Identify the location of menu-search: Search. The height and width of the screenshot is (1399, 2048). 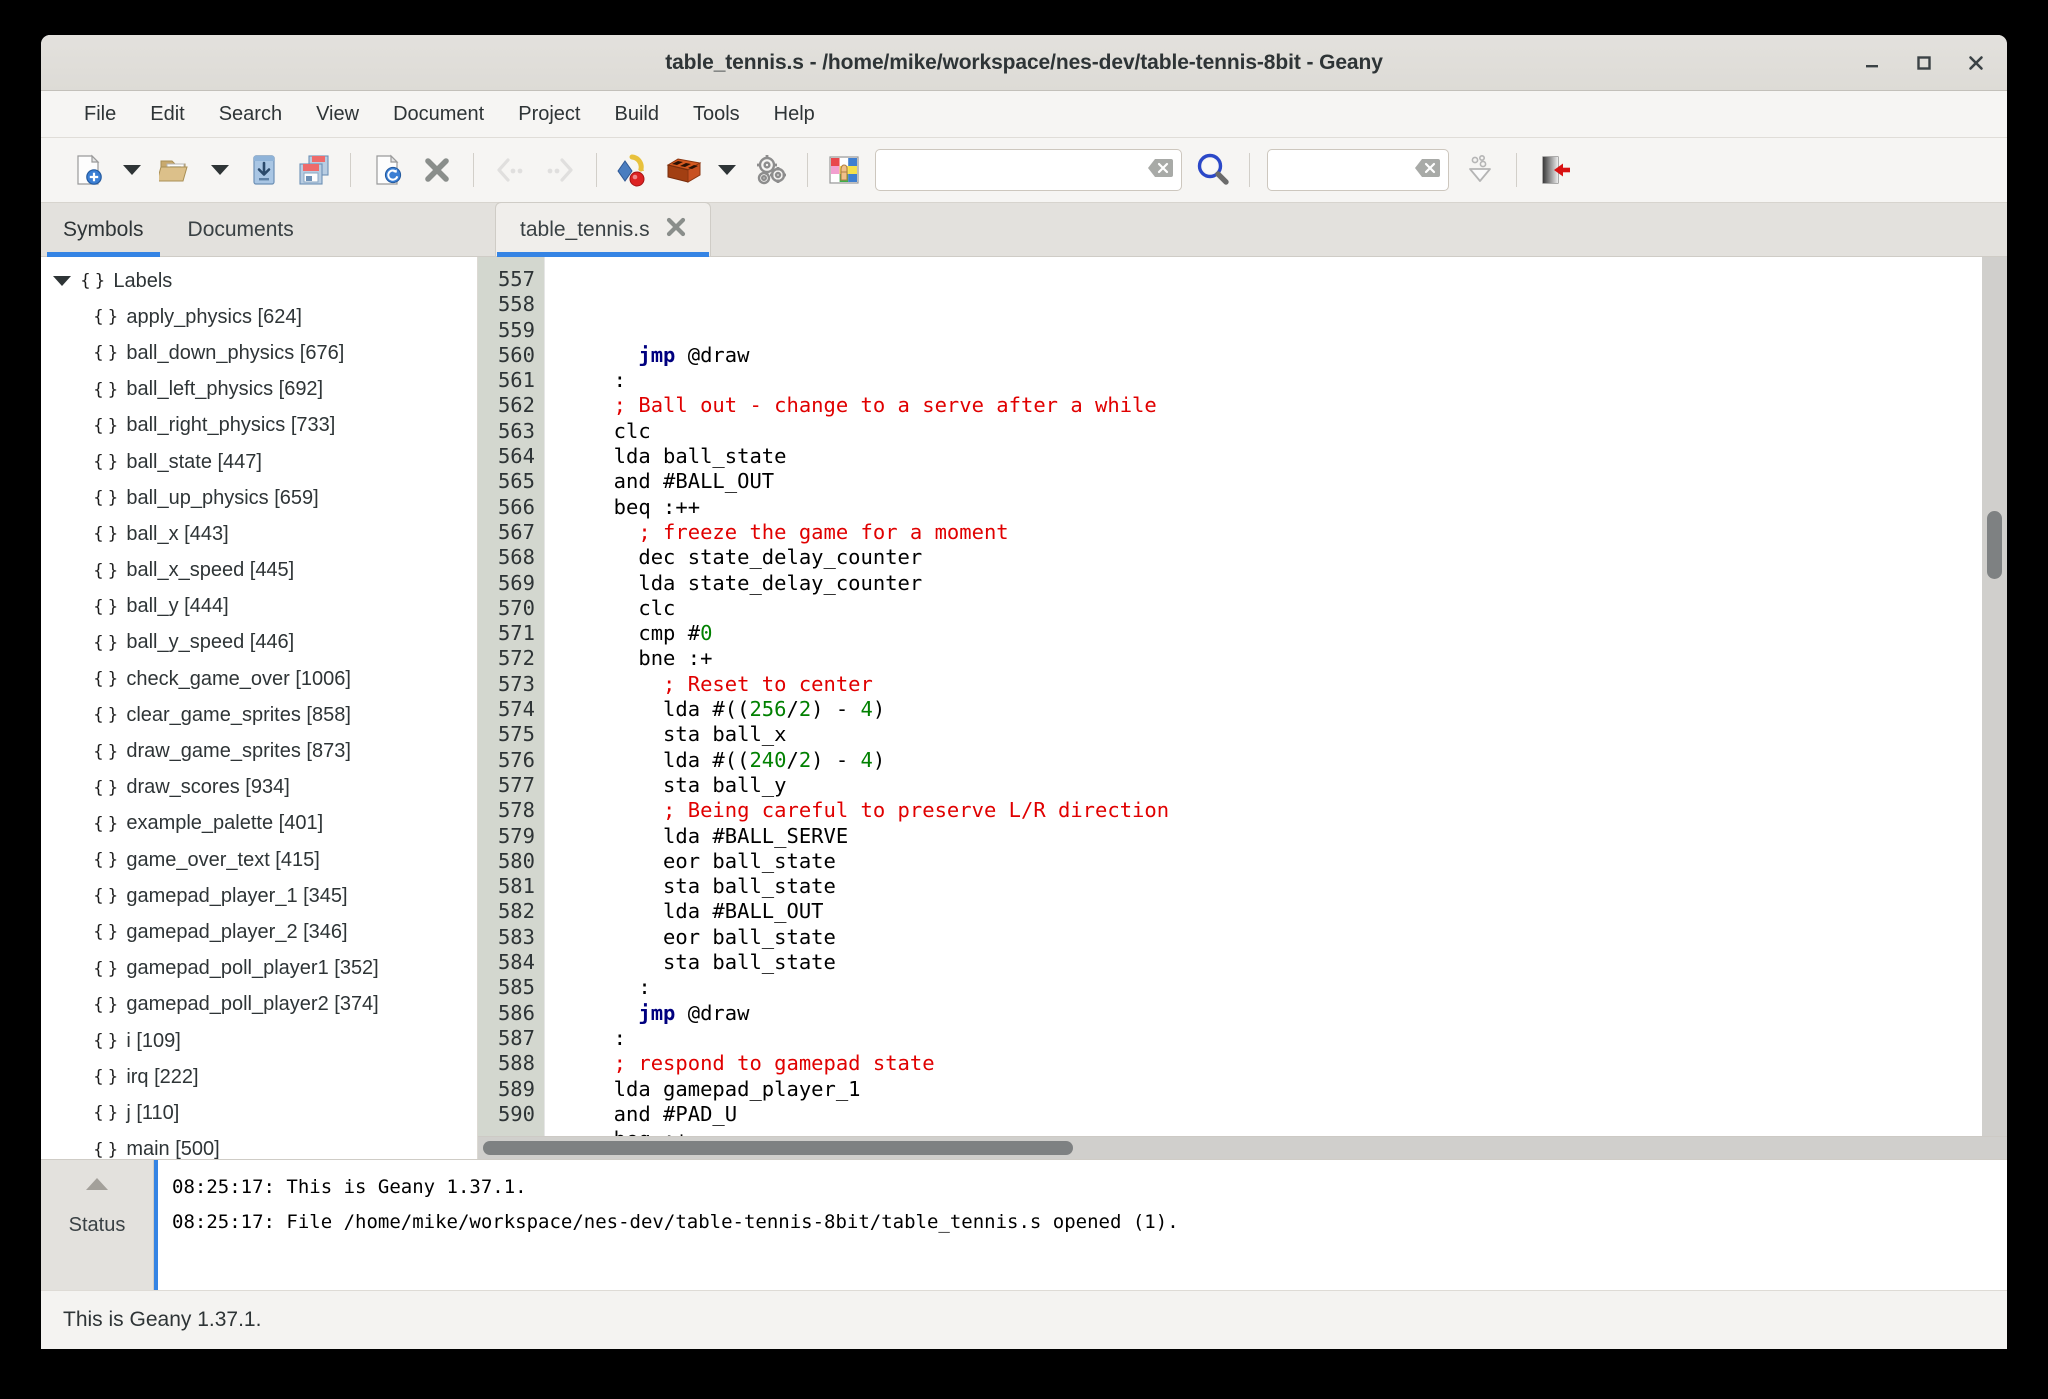
(250, 114).